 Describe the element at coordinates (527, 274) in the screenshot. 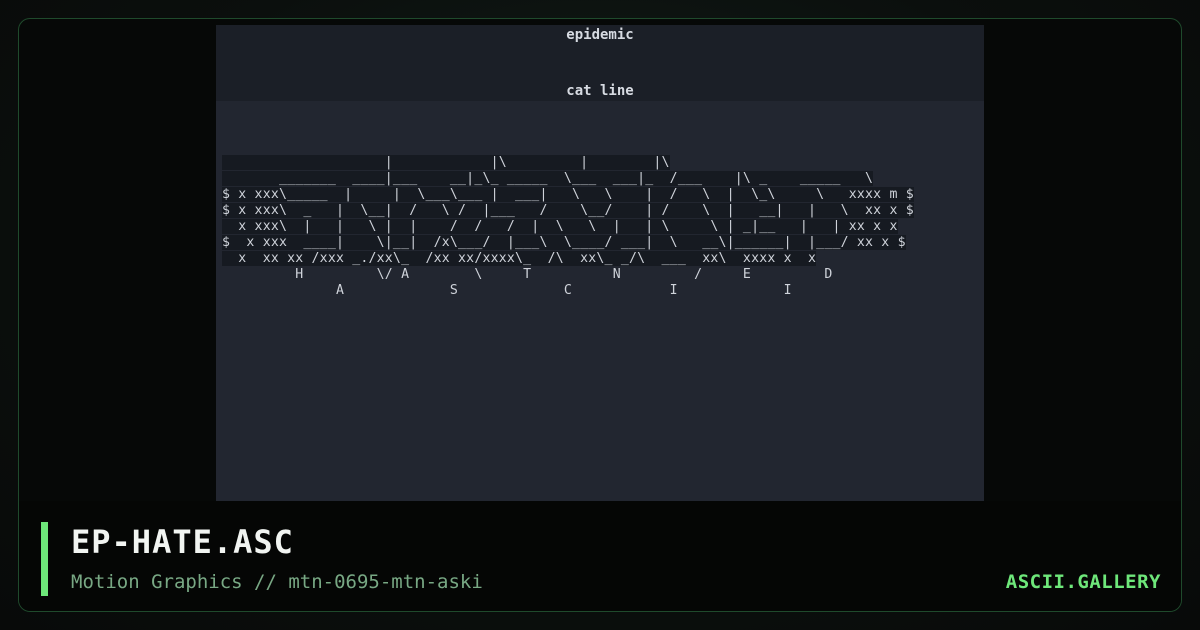

I see `ascii-art-line: H \/ A \ T N / E D` at that location.